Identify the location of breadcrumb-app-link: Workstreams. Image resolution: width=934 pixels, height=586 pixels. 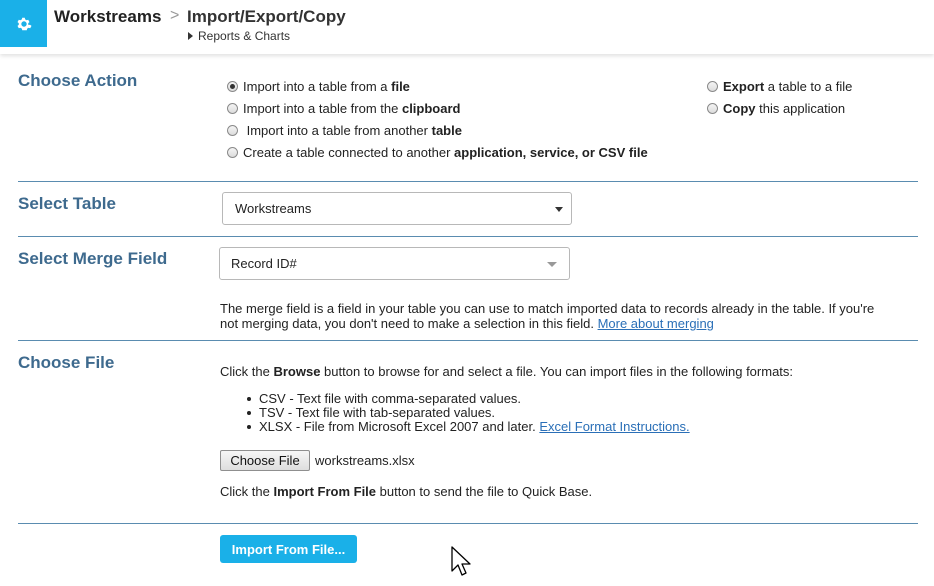
(107, 17).